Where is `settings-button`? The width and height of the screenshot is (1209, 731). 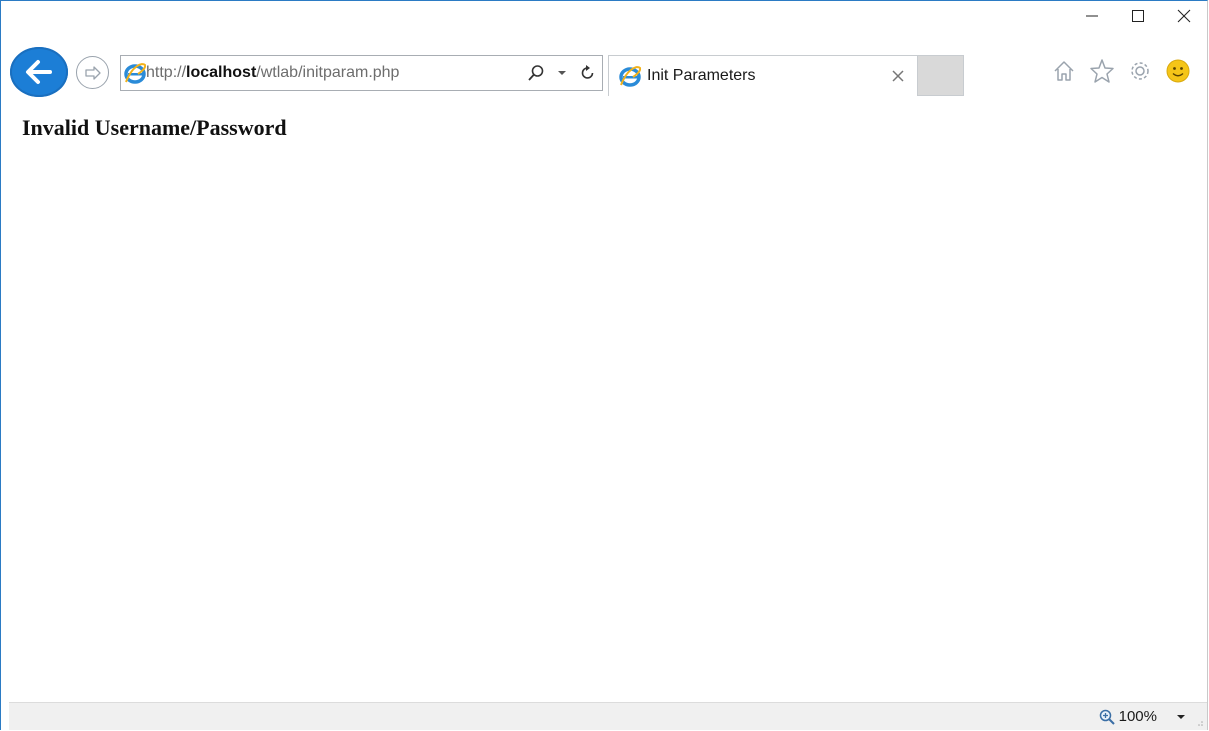 settings-button is located at coordinates (1140, 71).